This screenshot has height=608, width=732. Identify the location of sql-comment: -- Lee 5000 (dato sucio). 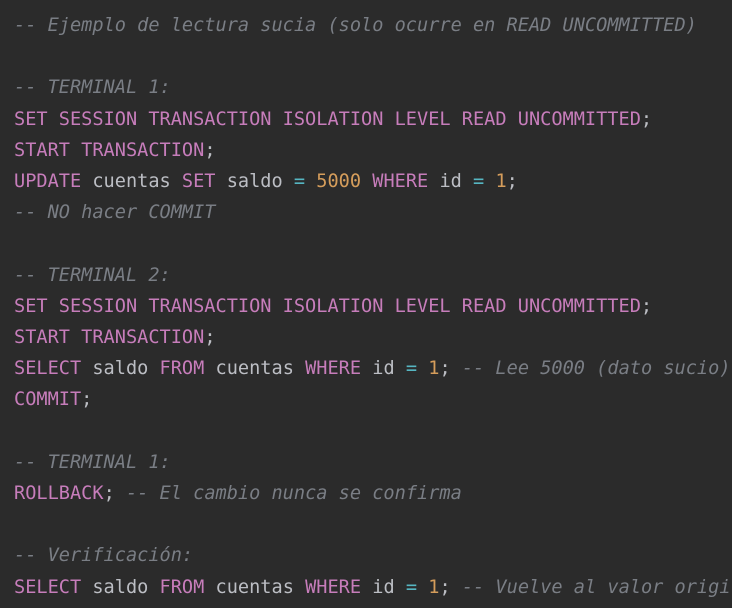
(596, 369).